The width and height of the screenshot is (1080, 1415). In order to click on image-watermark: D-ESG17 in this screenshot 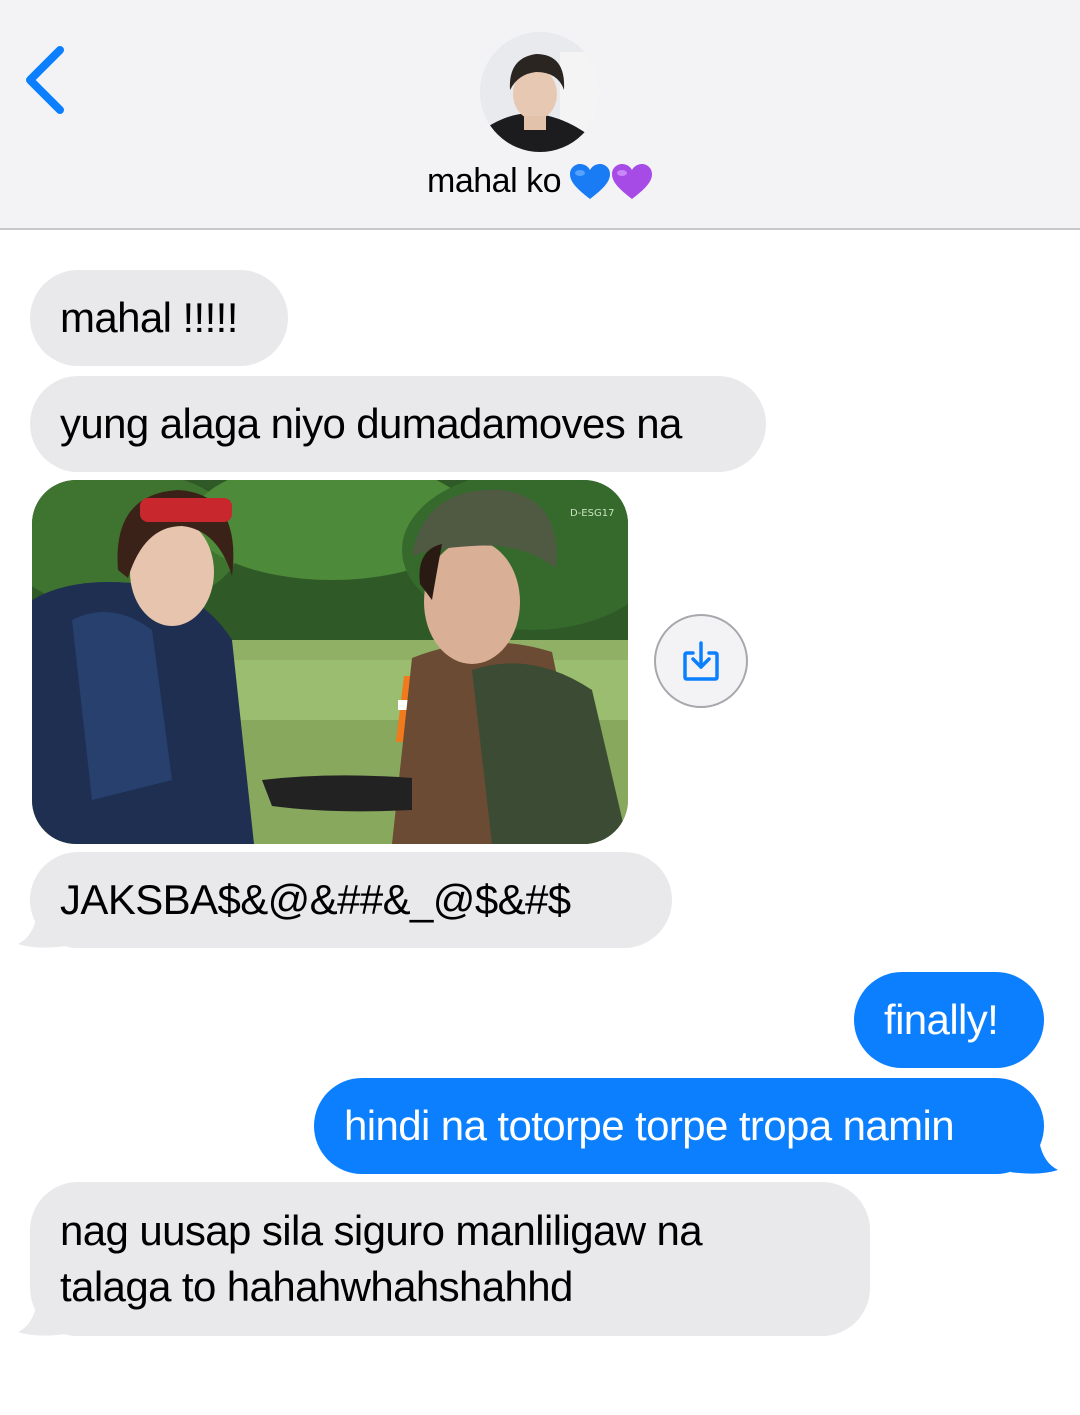, I will do `click(592, 513)`.